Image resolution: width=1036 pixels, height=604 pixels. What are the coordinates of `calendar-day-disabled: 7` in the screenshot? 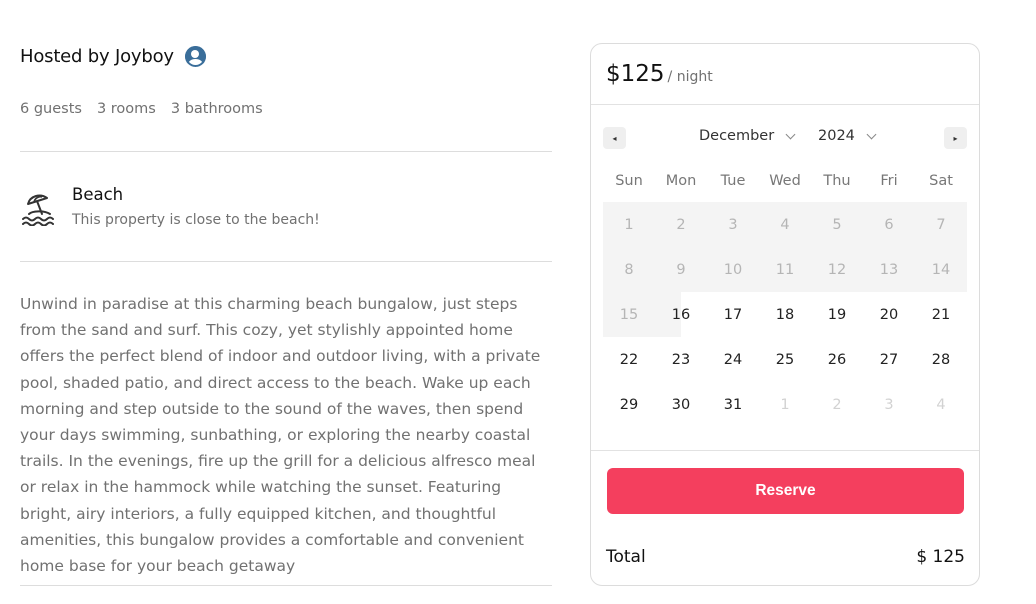 It's located at (941, 224).